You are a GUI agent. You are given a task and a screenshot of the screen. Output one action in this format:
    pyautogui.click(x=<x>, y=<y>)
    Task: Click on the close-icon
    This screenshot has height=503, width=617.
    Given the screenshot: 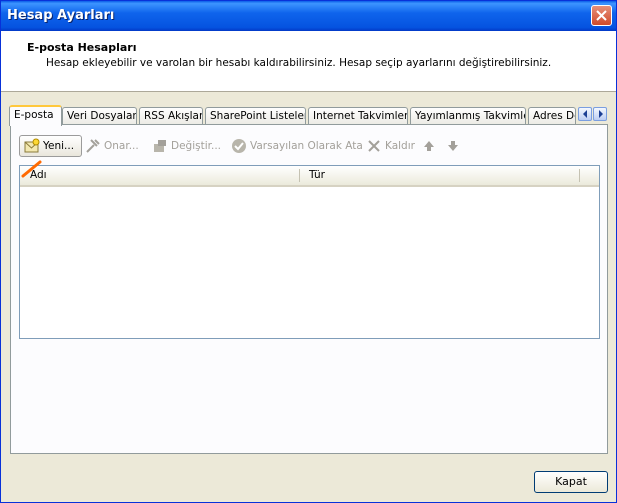 What is the action you would take?
    pyautogui.click(x=601, y=15)
    